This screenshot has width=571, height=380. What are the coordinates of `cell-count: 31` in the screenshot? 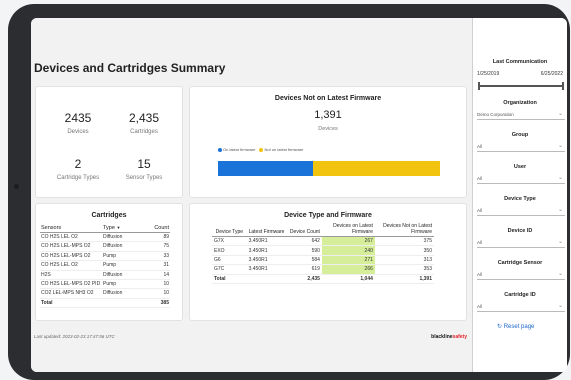 It's located at (157, 265).